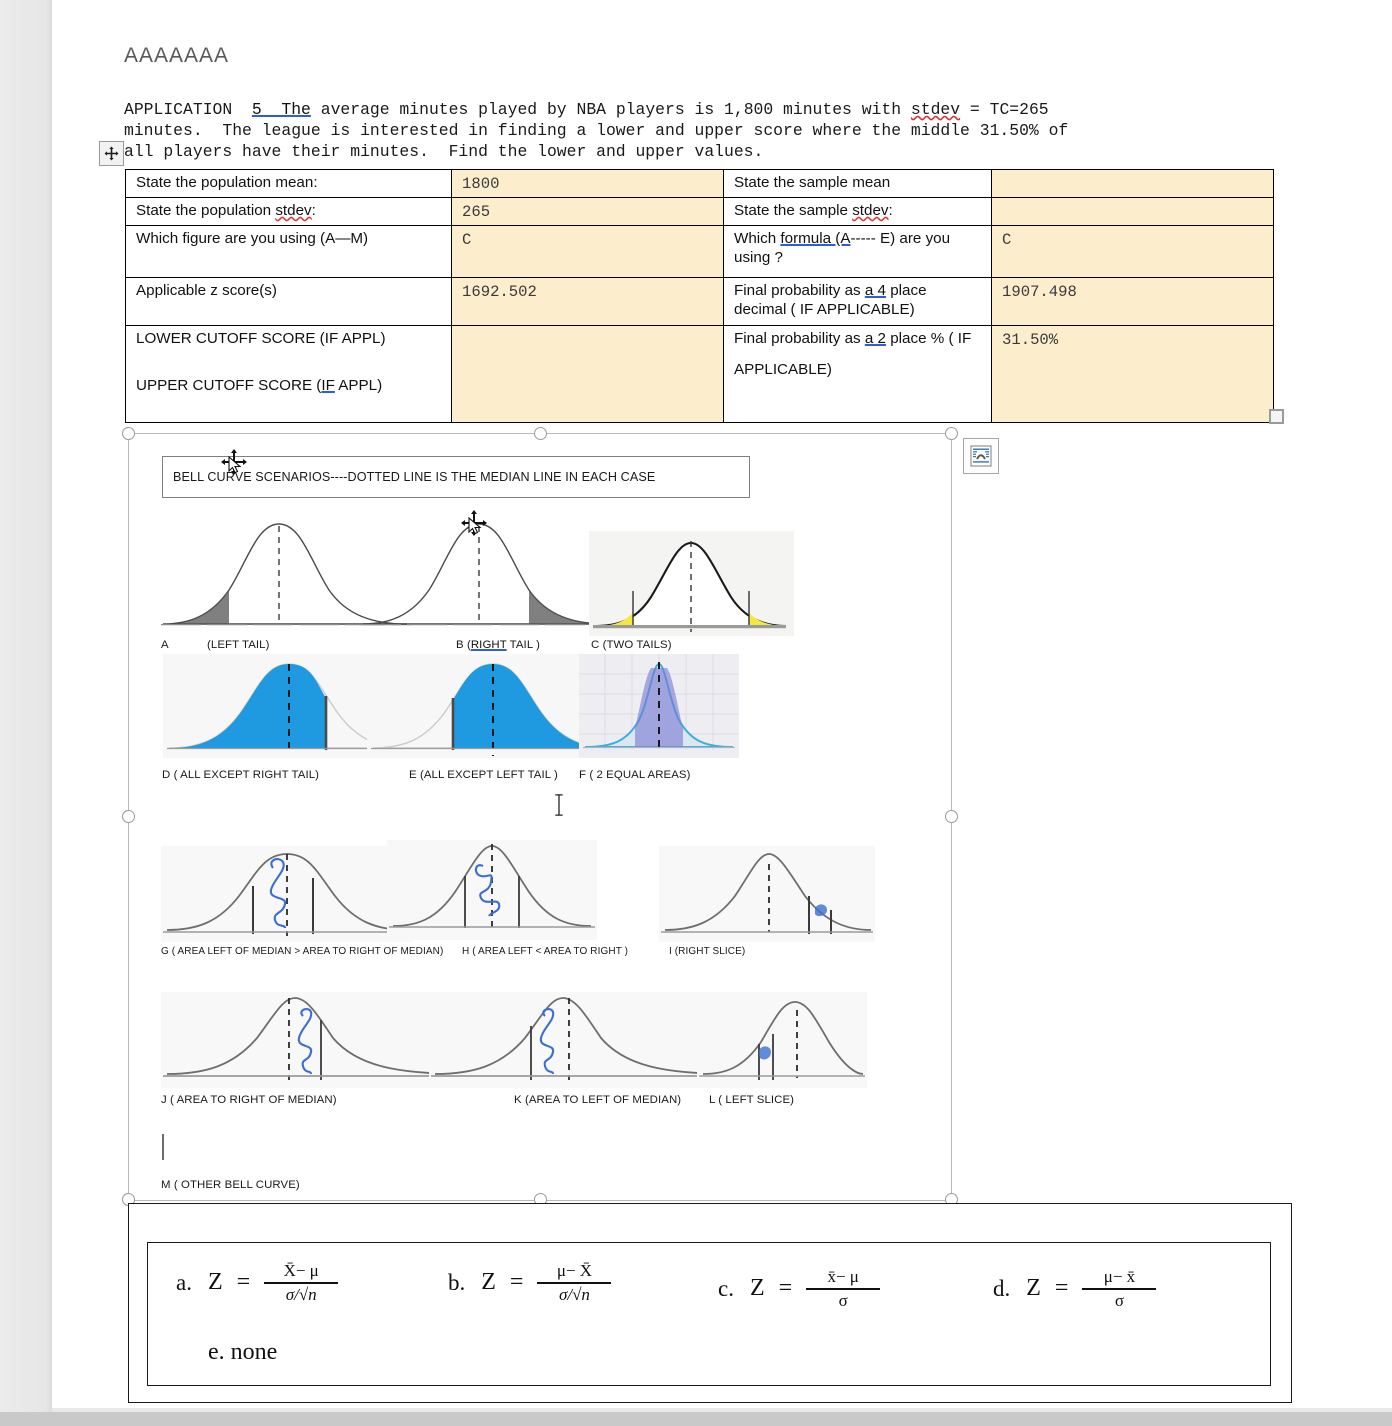  What do you see at coordinates (951, 816) in the screenshot?
I see `selection-handle-middle-right` at bounding box center [951, 816].